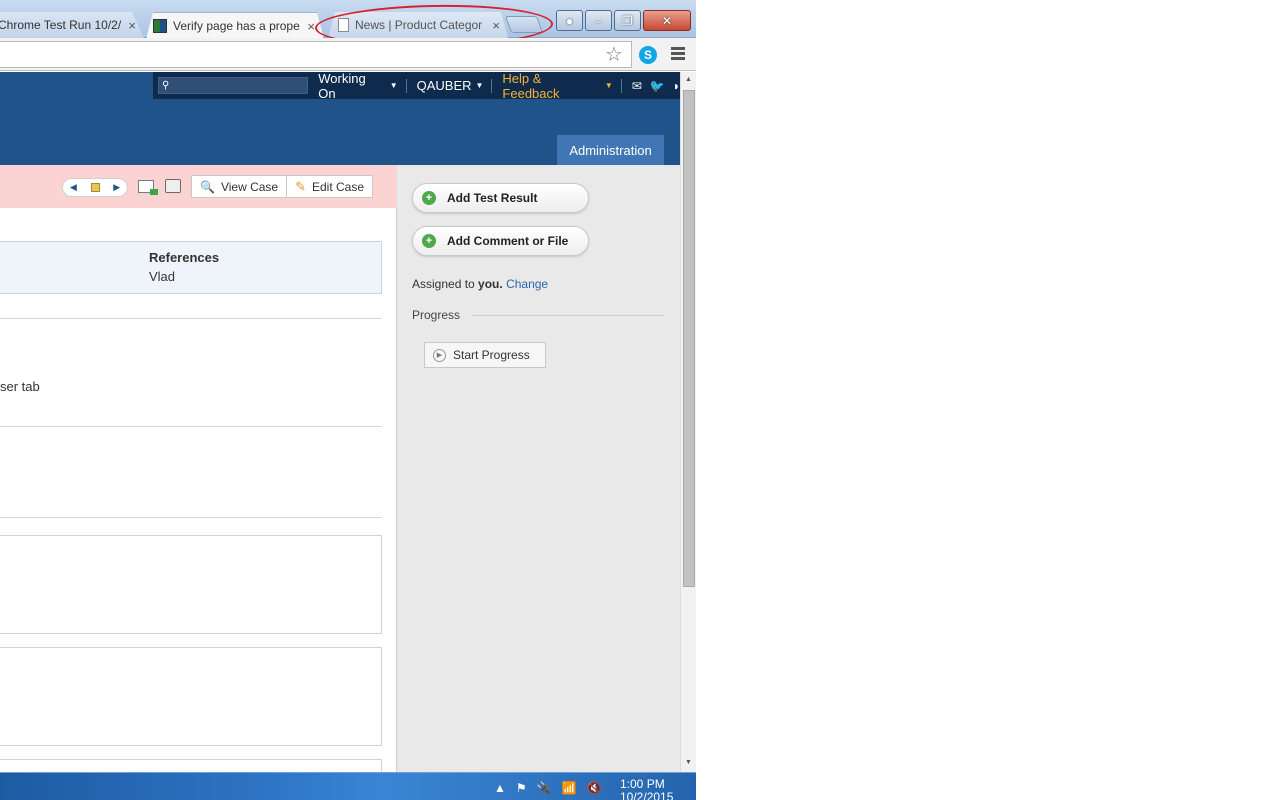 This screenshot has width=1280, height=800. Describe the element at coordinates (568, 315) in the screenshot. I see `progress-divider` at that location.